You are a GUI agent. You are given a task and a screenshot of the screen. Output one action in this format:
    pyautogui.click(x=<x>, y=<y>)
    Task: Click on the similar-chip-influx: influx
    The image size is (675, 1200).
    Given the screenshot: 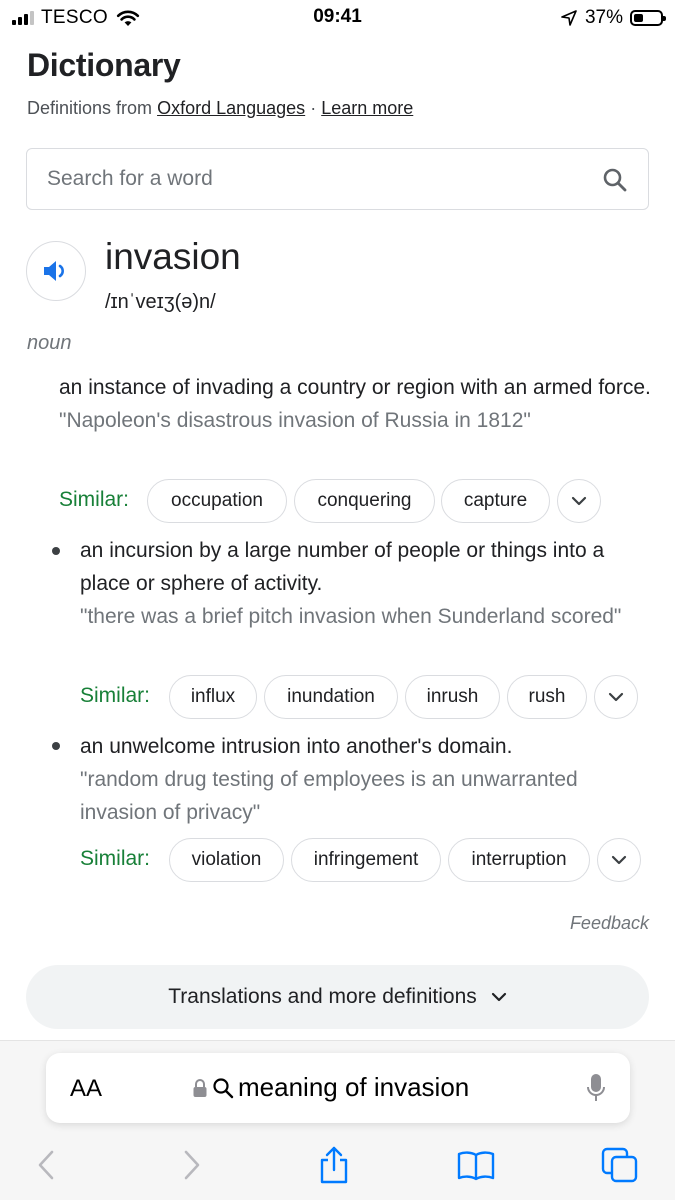 What is the action you would take?
    pyautogui.click(x=213, y=697)
    